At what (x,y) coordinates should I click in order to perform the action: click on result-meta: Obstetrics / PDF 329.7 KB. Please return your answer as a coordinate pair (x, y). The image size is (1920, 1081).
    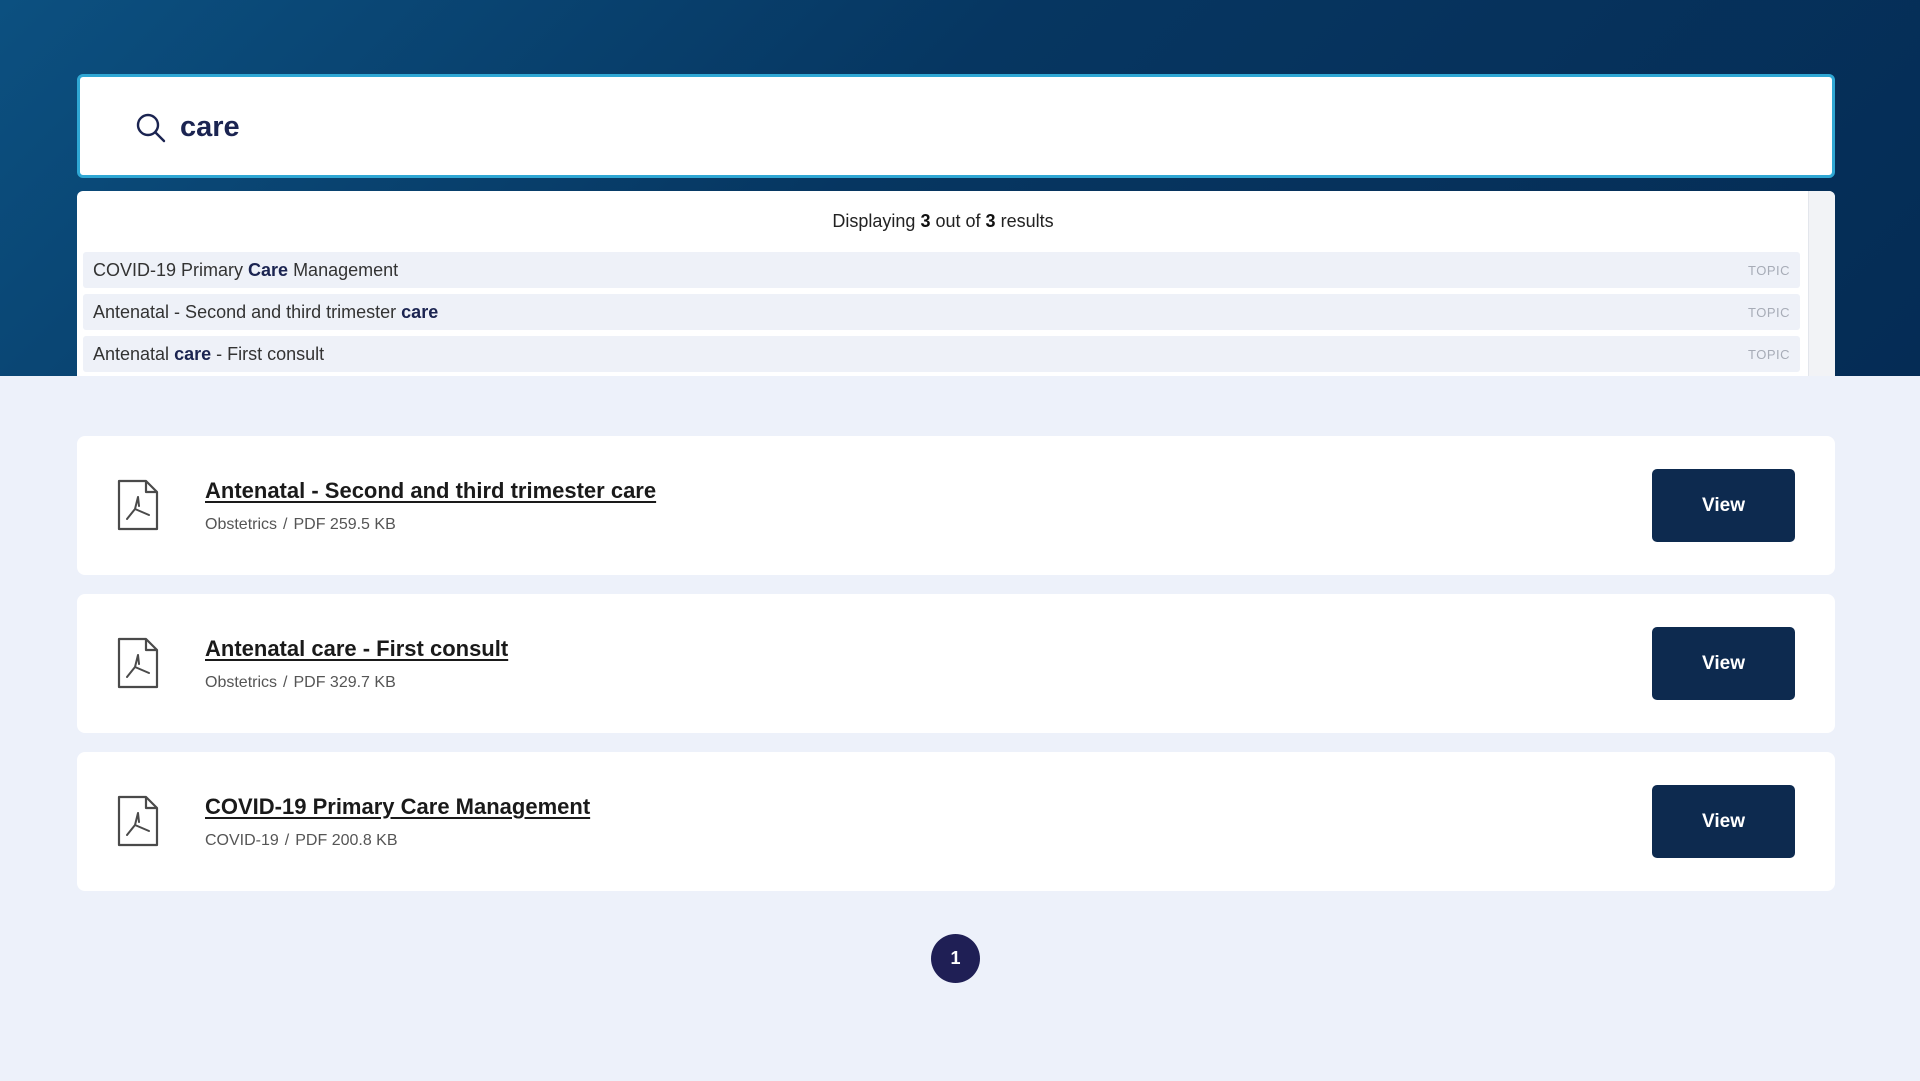
    Looking at the image, I should click on (300, 682).